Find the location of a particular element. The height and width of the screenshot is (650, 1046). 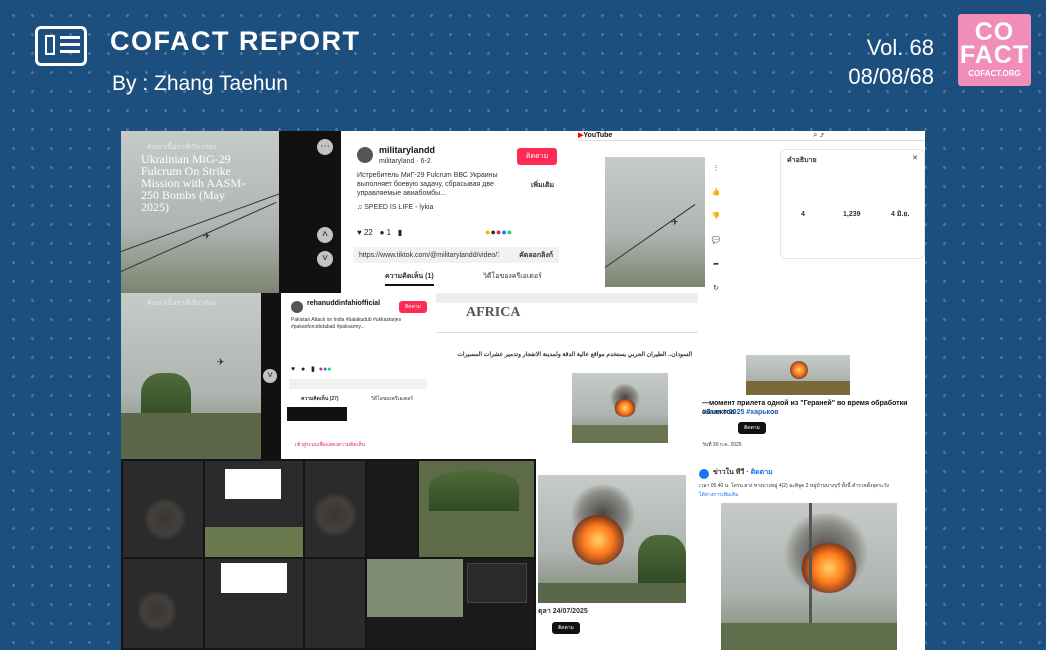

reaction-bar: ♥ 22 ● 1 ▮ is located at coordinates (379, 232).